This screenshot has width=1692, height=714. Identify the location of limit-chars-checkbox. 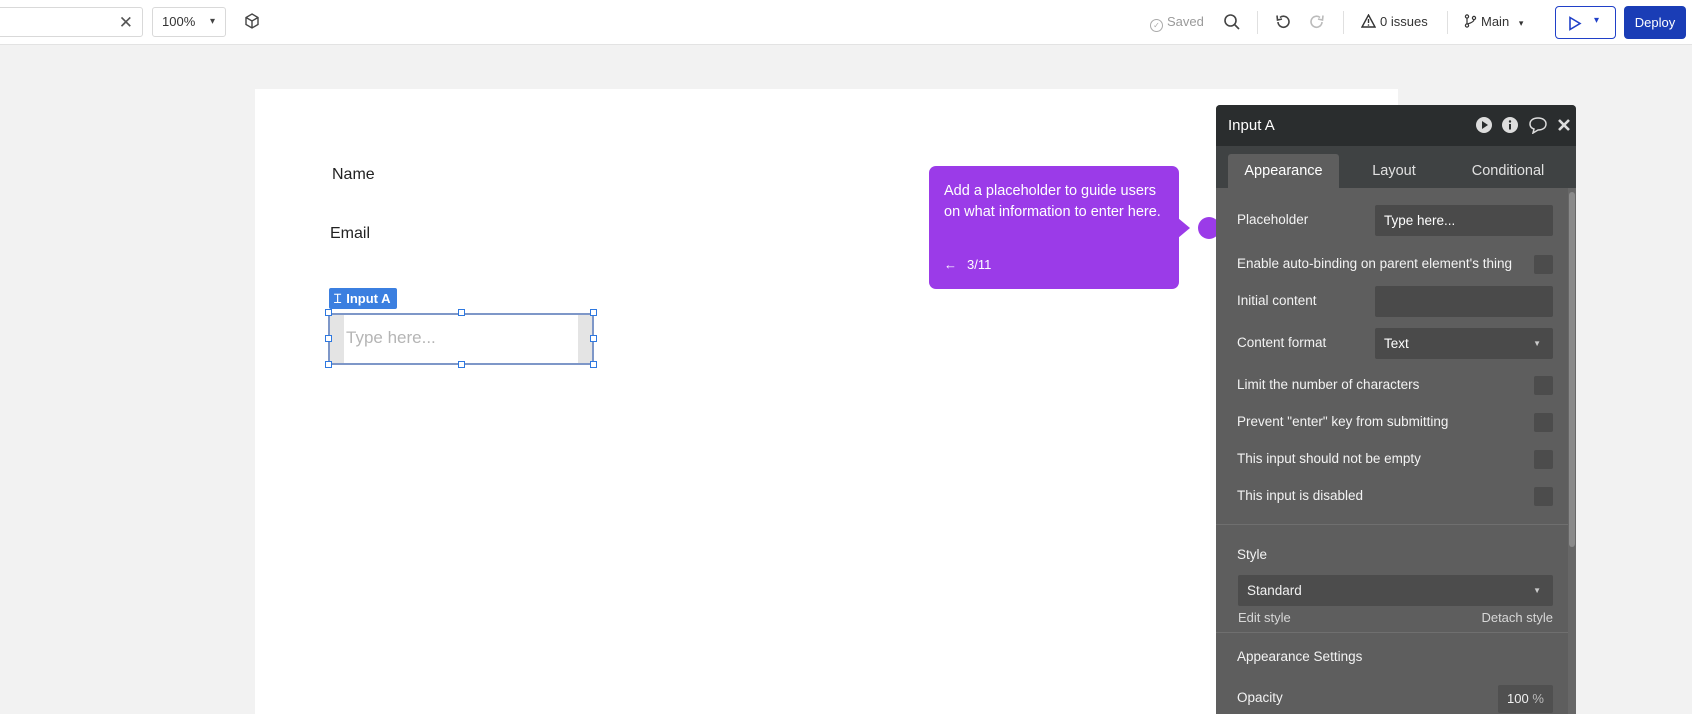
(1543, 385).